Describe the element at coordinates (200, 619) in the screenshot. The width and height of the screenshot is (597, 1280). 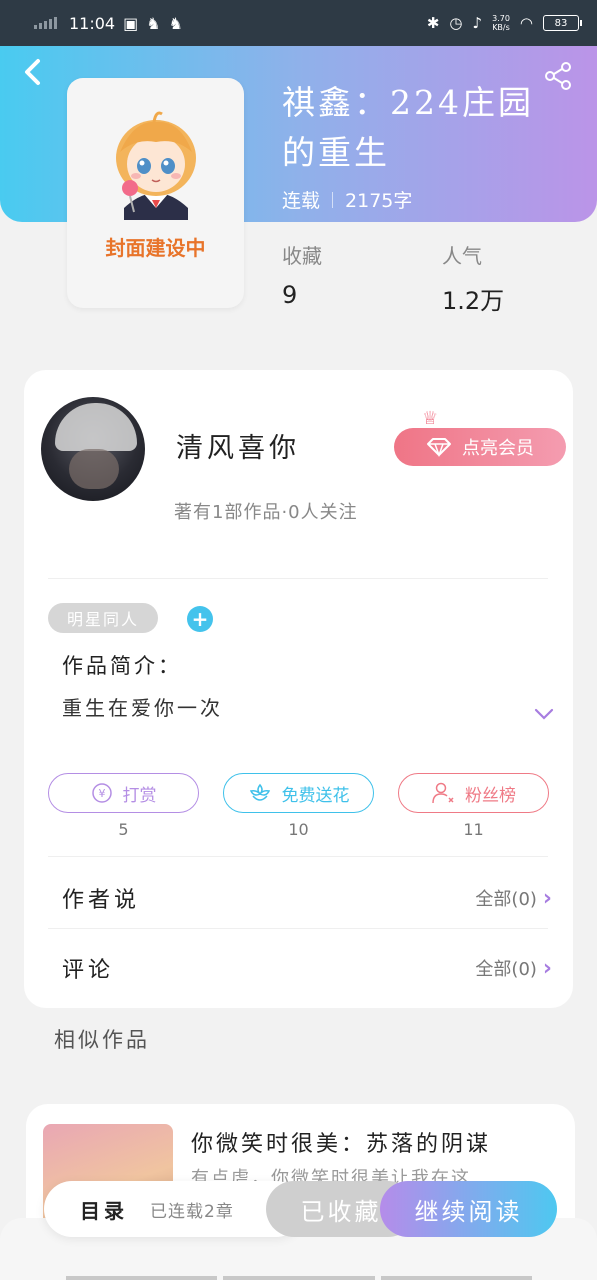
I see `add-tag-icon: +` at that location.